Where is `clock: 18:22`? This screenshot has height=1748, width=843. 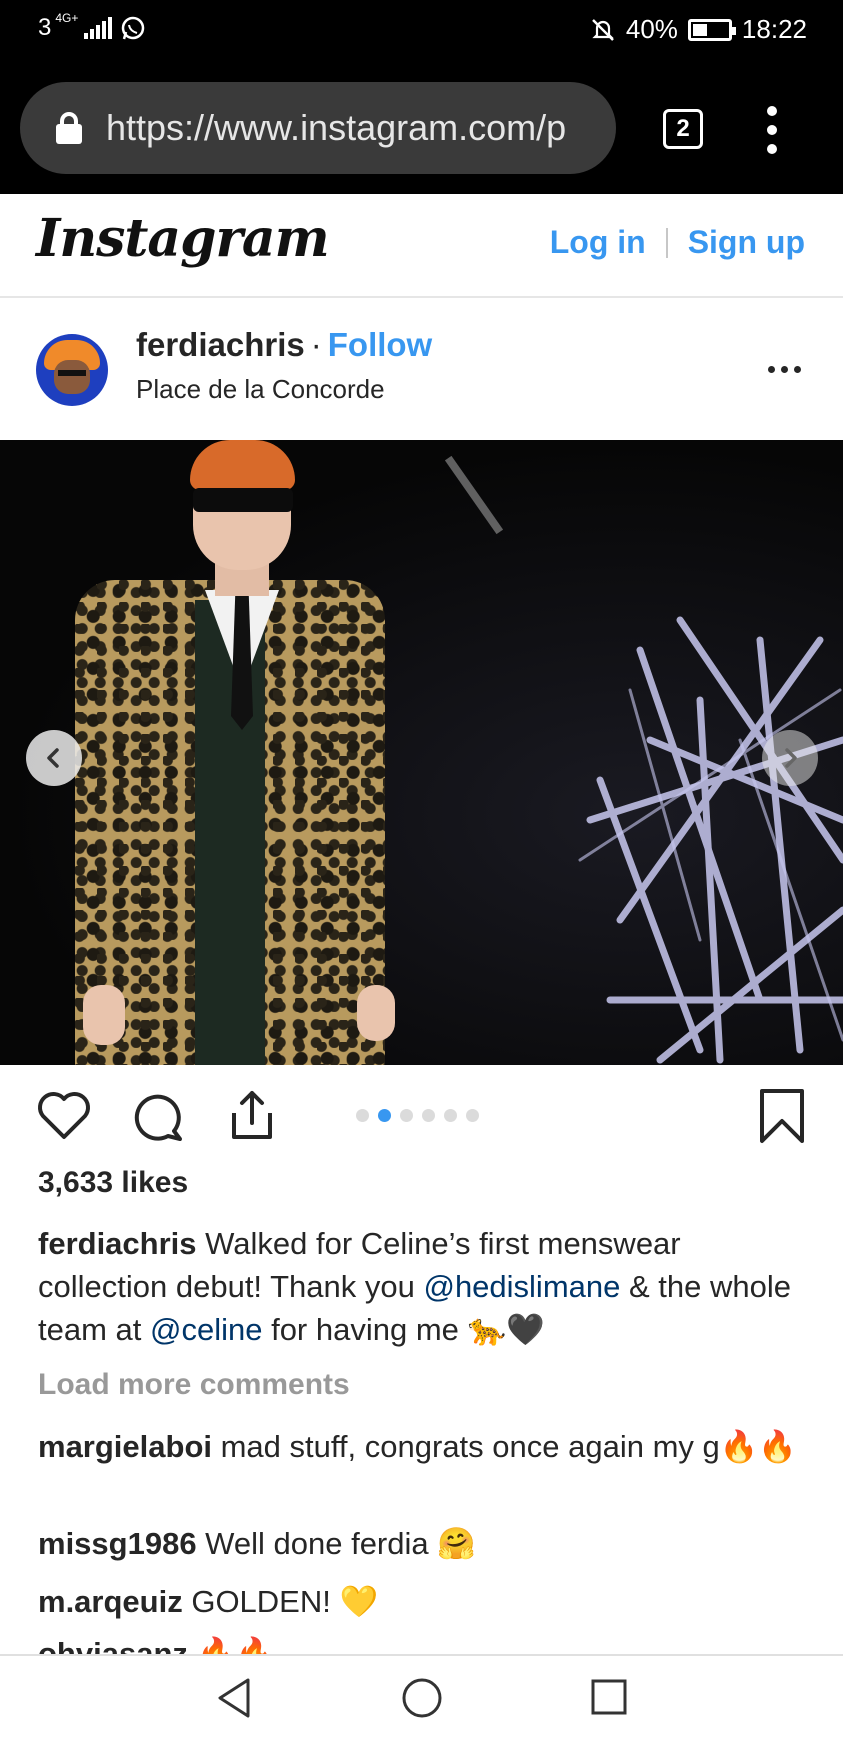 clock: 18:22 is located at coordinates (774, 29).